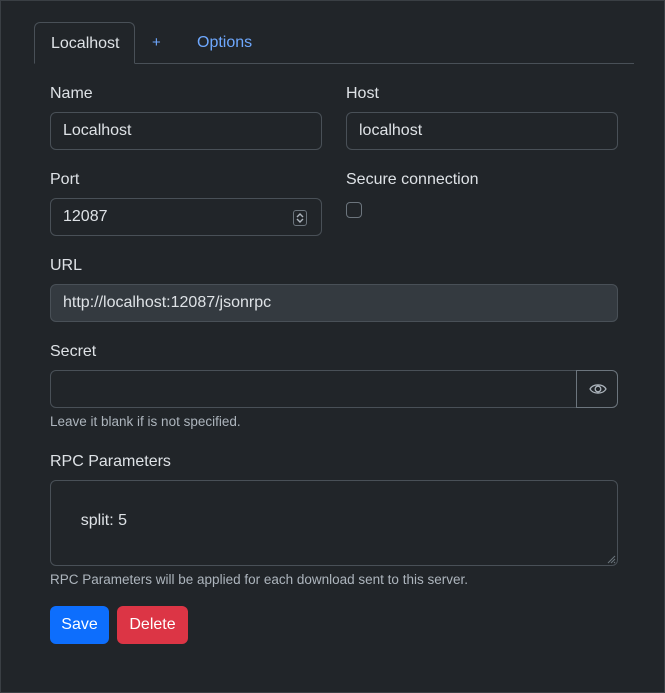 The width and height of the screenshot is (665, 693). I want to click on eye-icon, so click(598, 389).